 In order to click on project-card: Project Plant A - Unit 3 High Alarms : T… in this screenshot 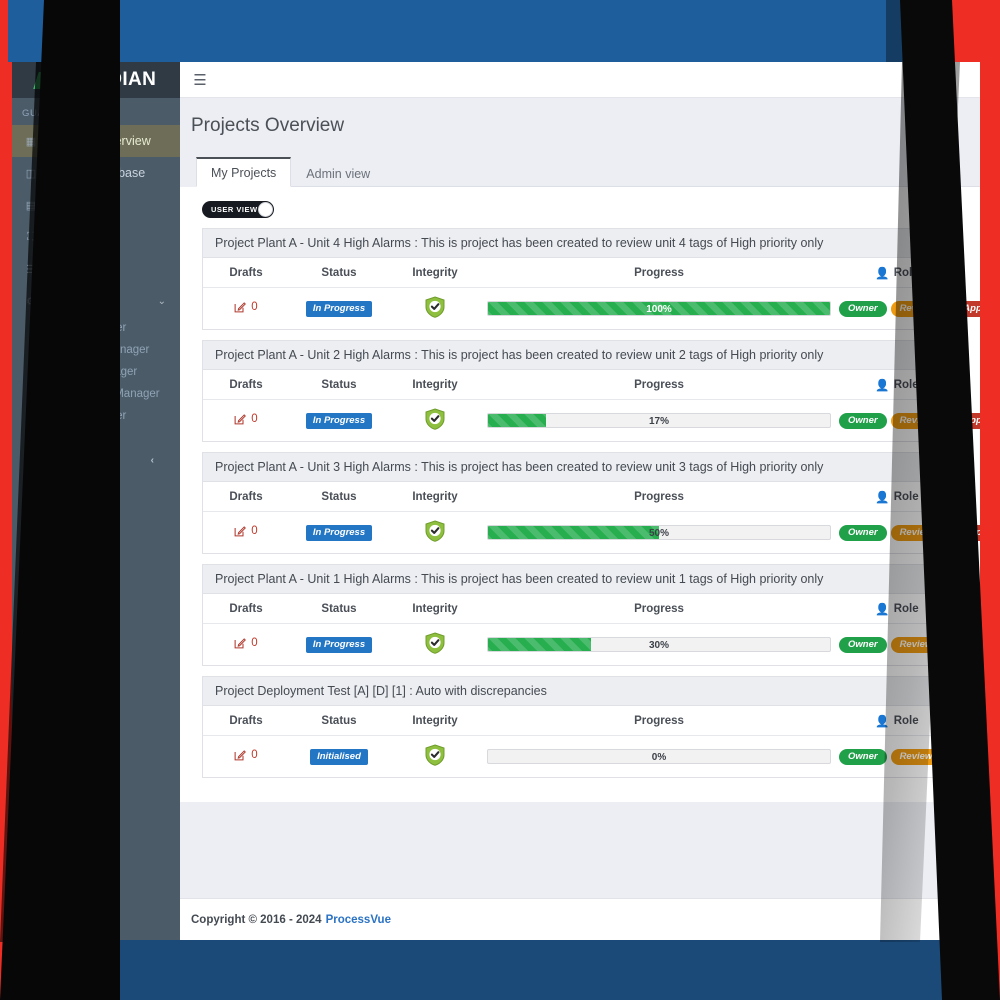, I will do `click(591, 503)`.